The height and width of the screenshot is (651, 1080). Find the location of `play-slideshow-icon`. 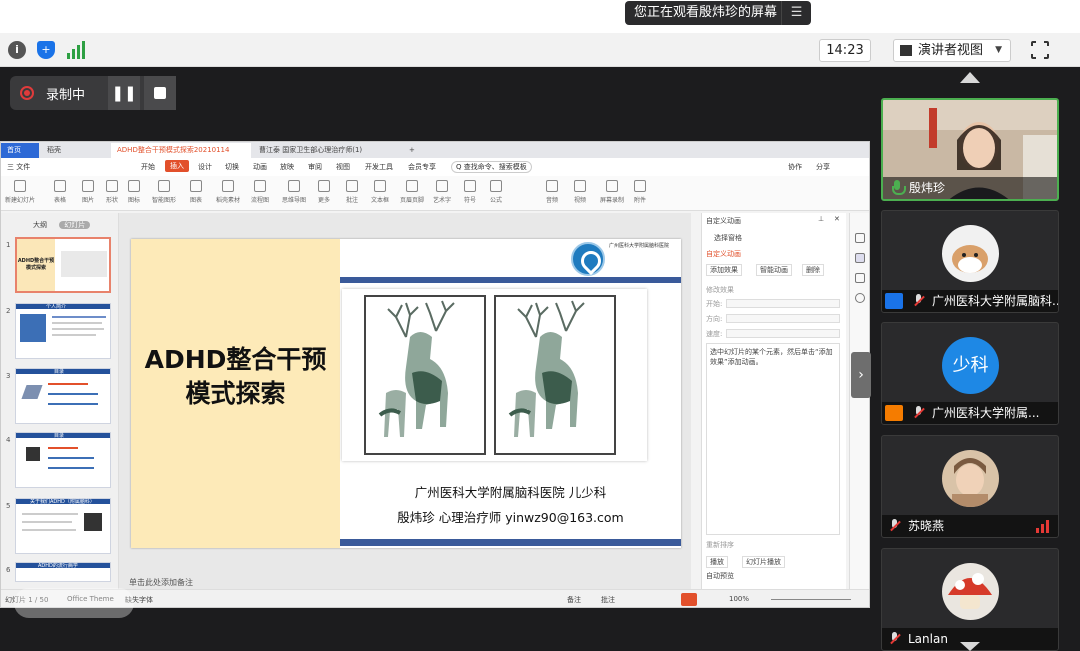

play-slideshow-icon is located at coordinates (689, 599).